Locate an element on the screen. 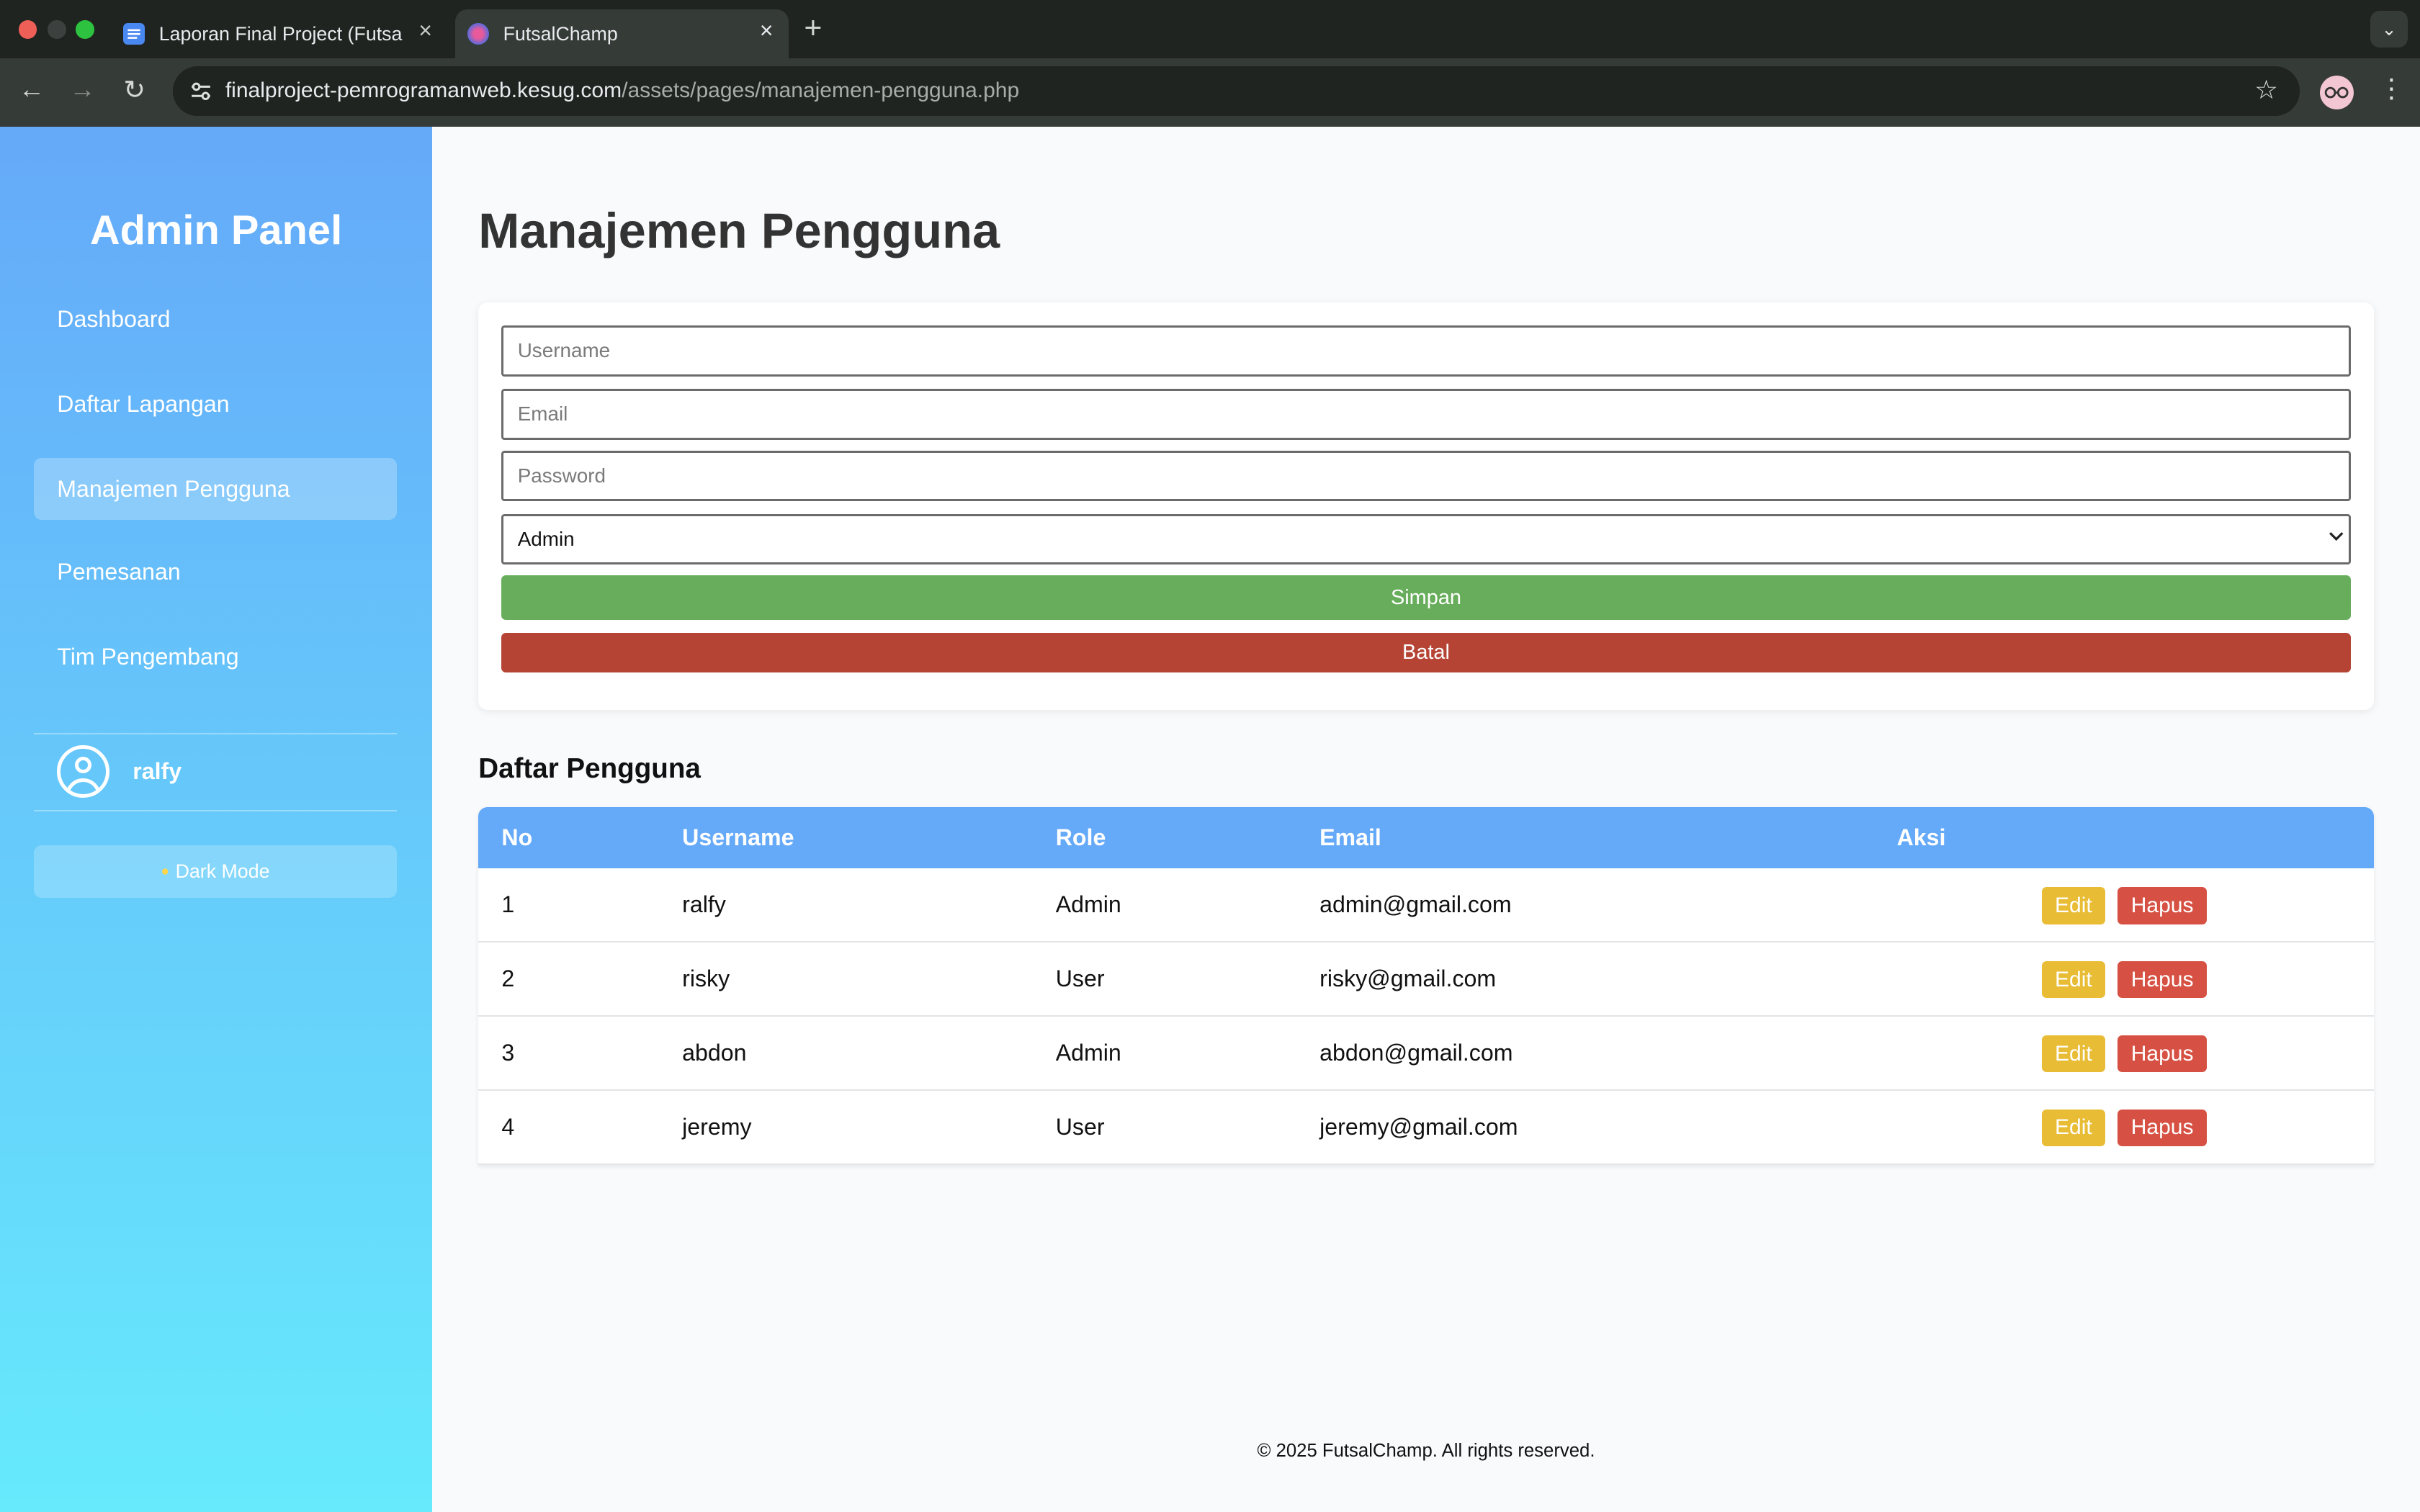 The image size is (2420, 1512). column-header: Aksi is located at coordinates (1921, 837).